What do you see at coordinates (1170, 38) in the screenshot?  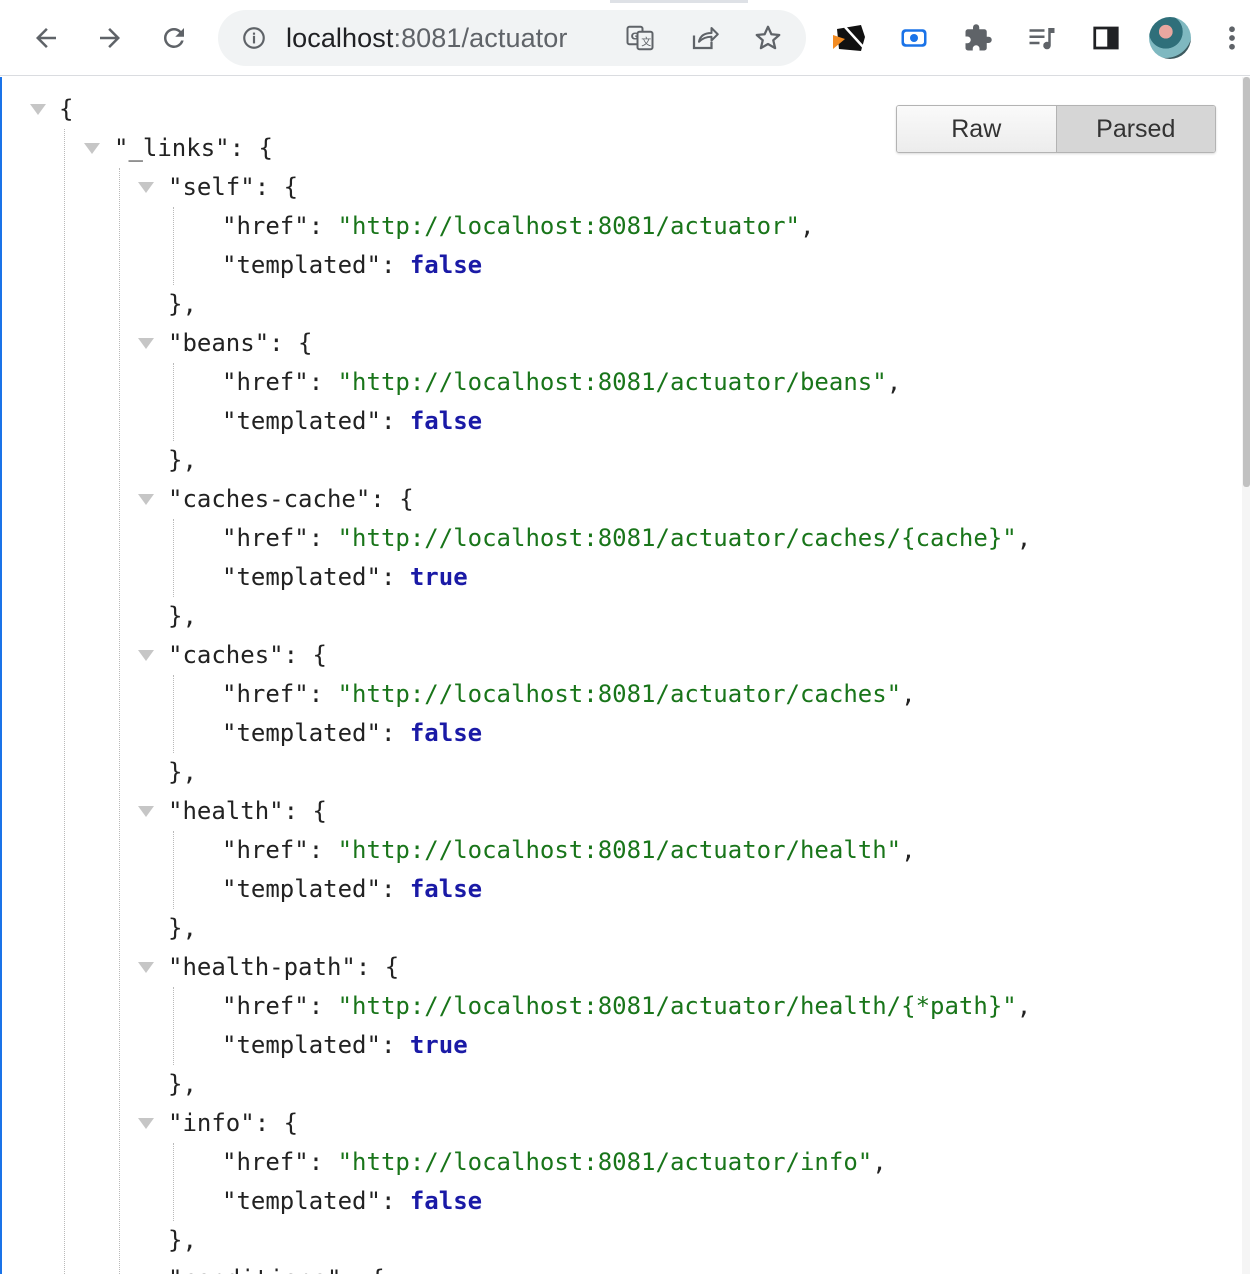 I see `profile-avatar` at bounding box center [1170, 38].